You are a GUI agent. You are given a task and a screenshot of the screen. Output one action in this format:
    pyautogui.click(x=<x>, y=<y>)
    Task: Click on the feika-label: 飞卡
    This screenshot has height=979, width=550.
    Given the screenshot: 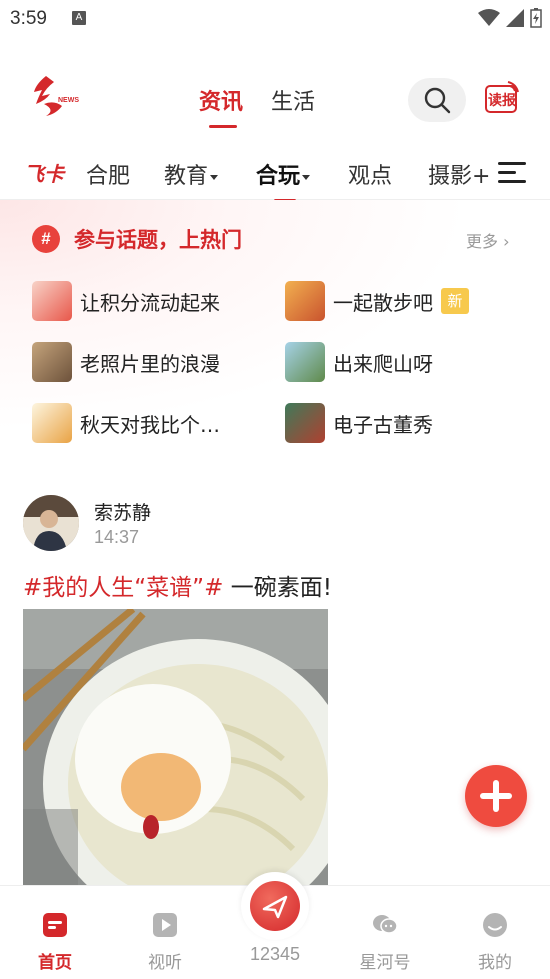 What is the action you would take?
    pyautogui.click(x=44, y=173)
    